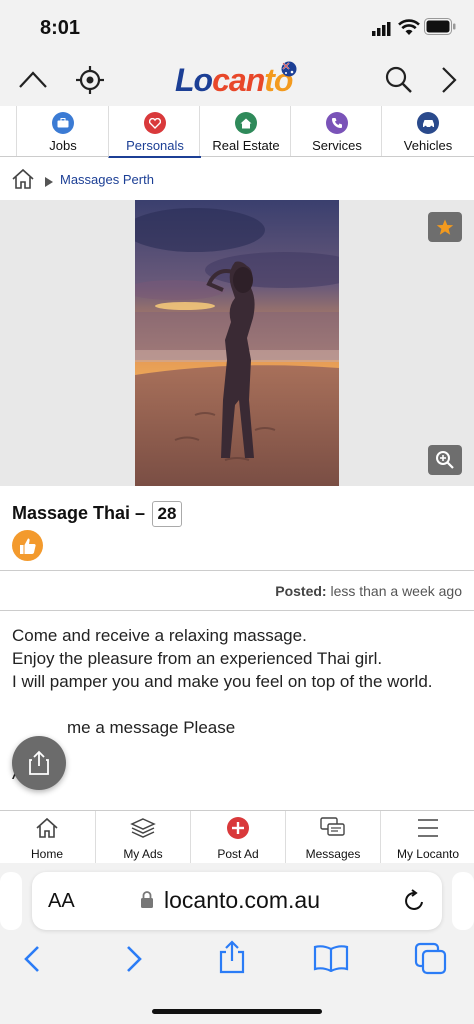 Image resolution: width=474 pixels, height=1024 pixels. I want to click on signal-icon, so click(382, 31).